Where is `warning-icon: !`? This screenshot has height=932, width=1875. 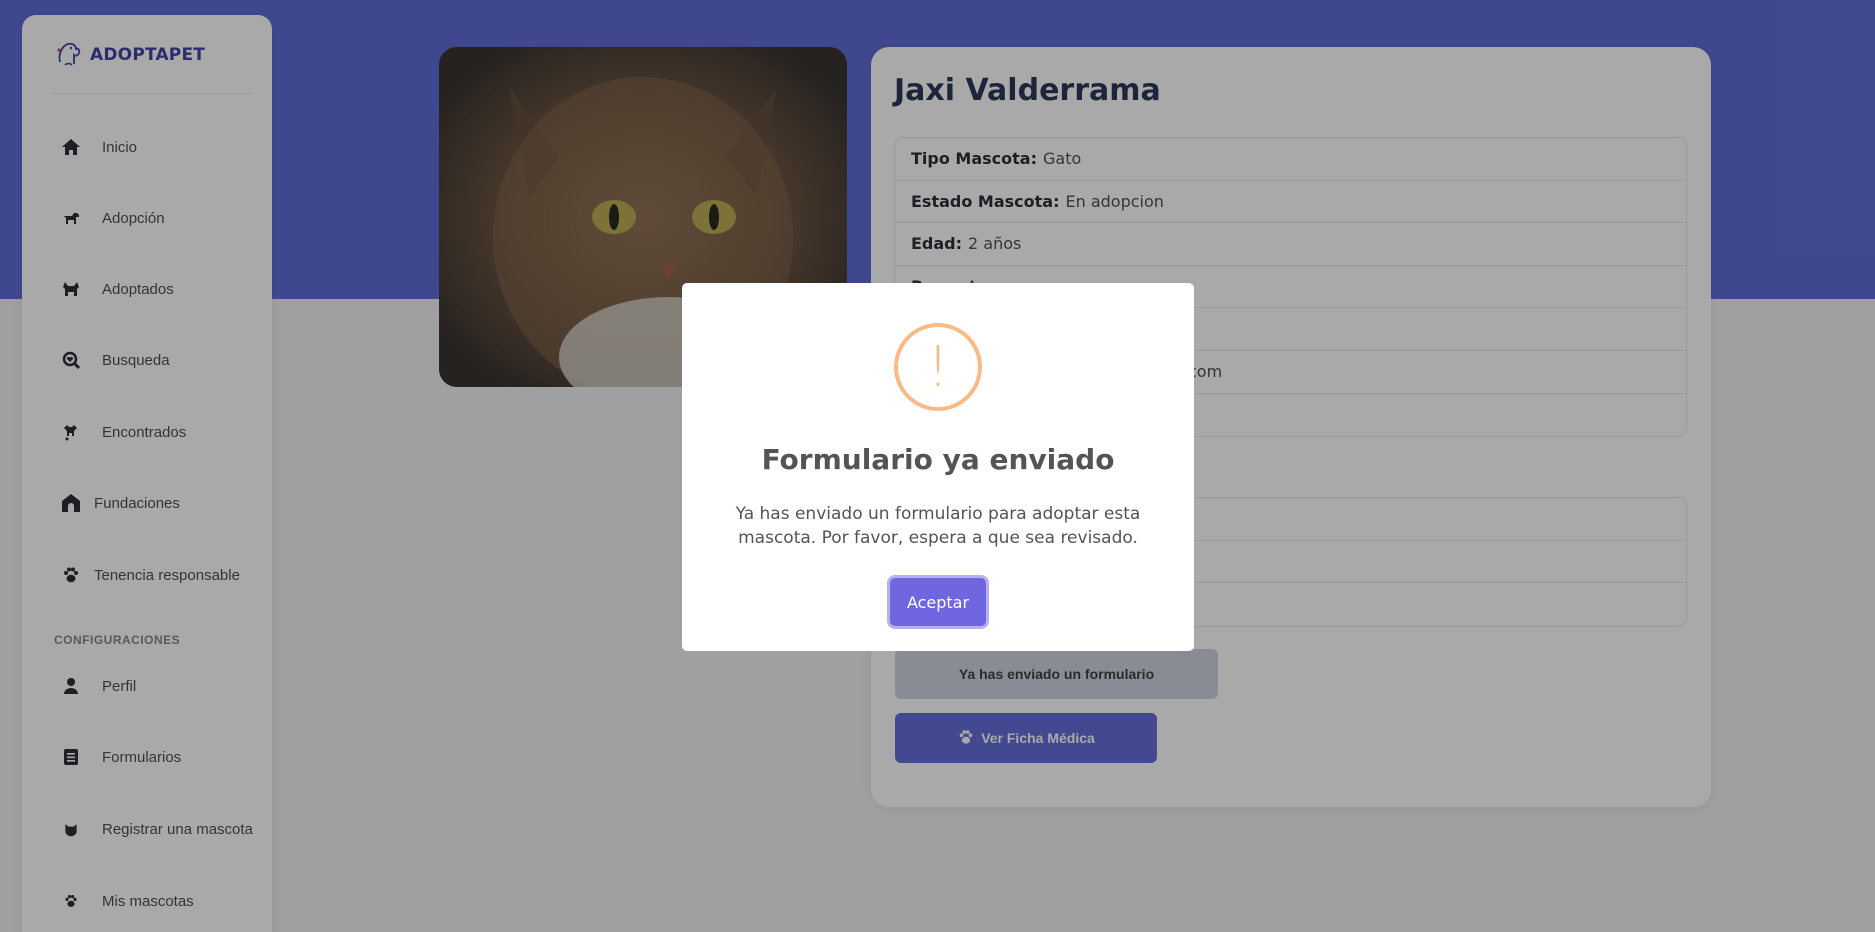 warning-icon: ! is located at coordinates (938, 367).